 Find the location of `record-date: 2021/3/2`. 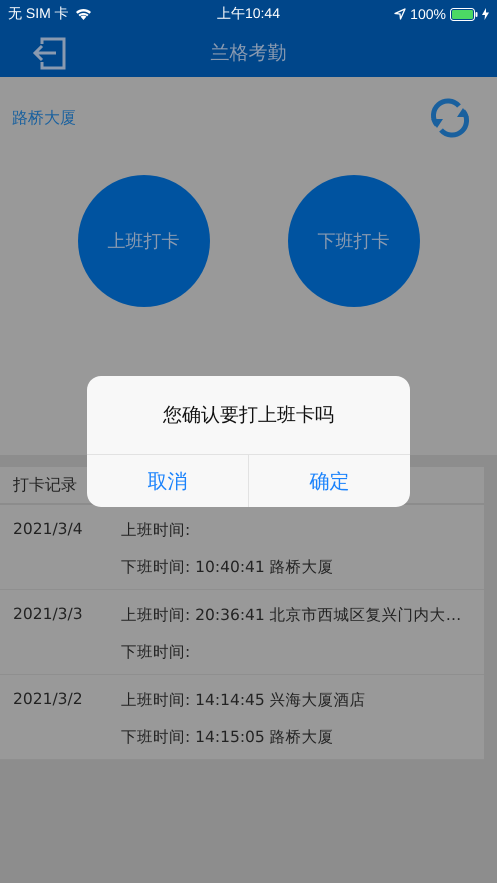

record-date: 2021/3/2 is located at coordinates (48, 699).